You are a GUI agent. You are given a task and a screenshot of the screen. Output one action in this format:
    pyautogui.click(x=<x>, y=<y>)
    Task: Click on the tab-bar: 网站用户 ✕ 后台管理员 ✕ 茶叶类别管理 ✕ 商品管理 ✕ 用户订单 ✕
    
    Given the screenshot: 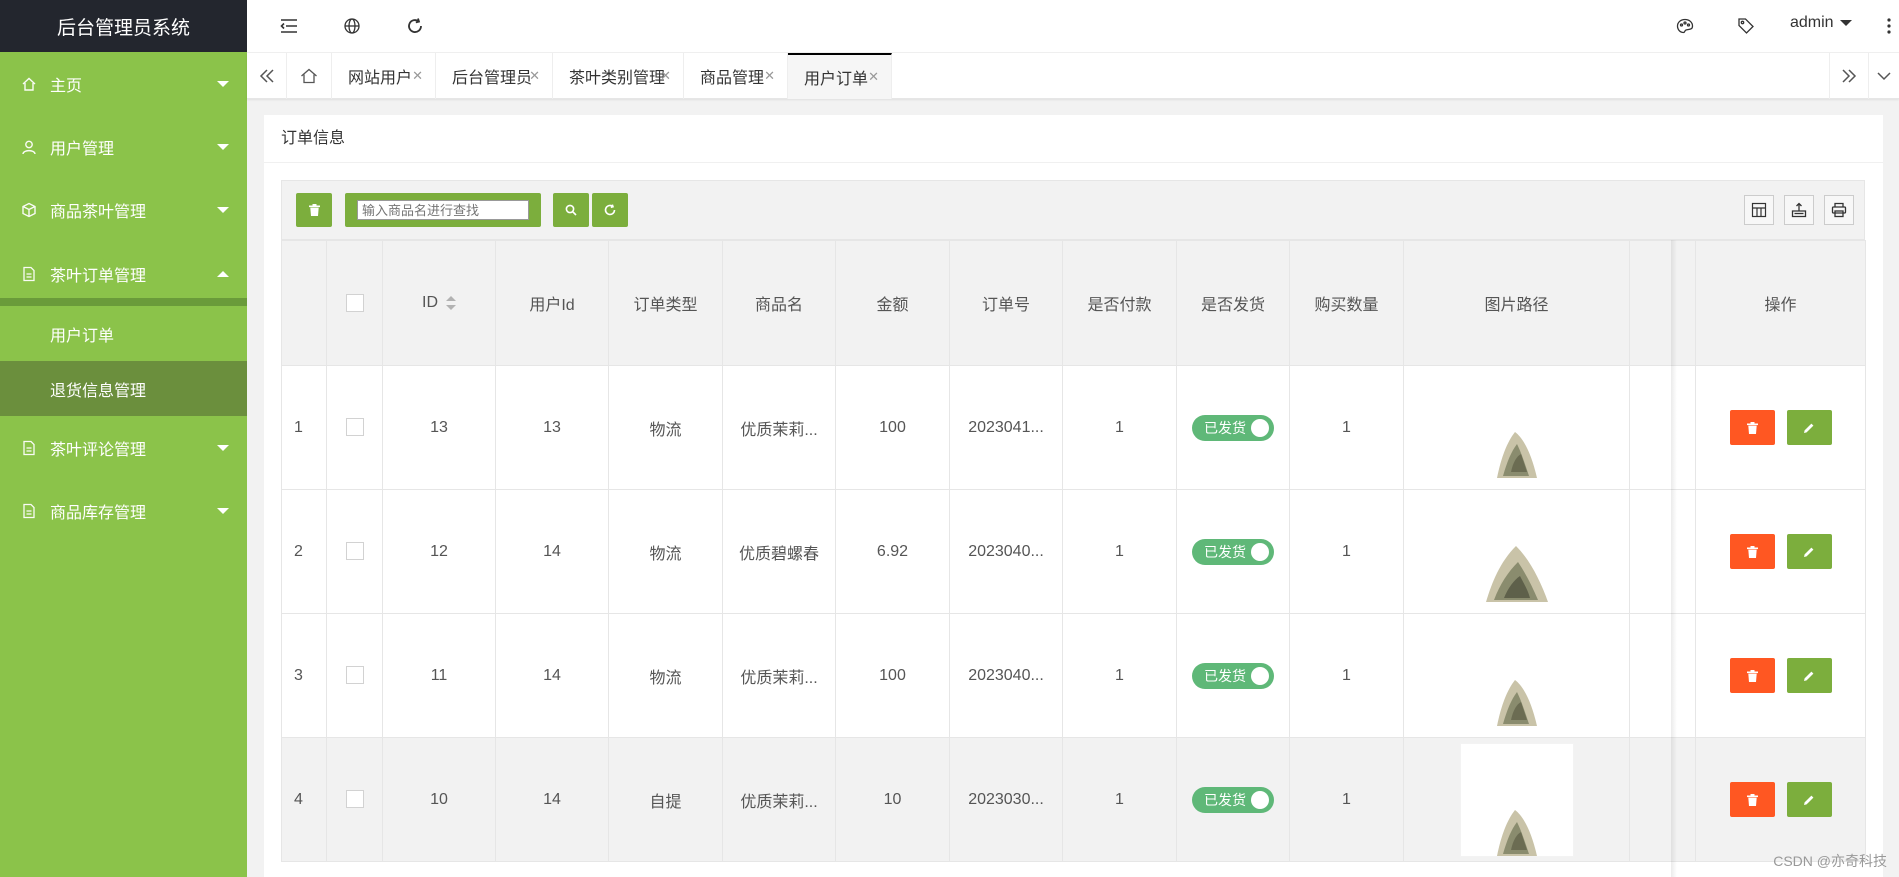 What is the action you would take?
    pyautogui.click(x=1073, y=76)
    